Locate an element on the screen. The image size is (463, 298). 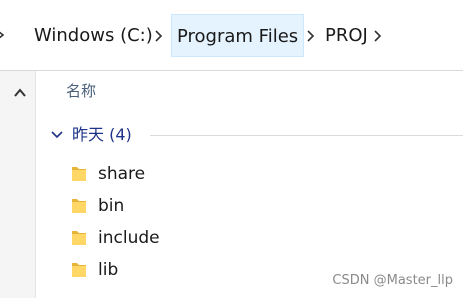
watermark: CSDN @Master_llp is located at coordinates (392, 280).